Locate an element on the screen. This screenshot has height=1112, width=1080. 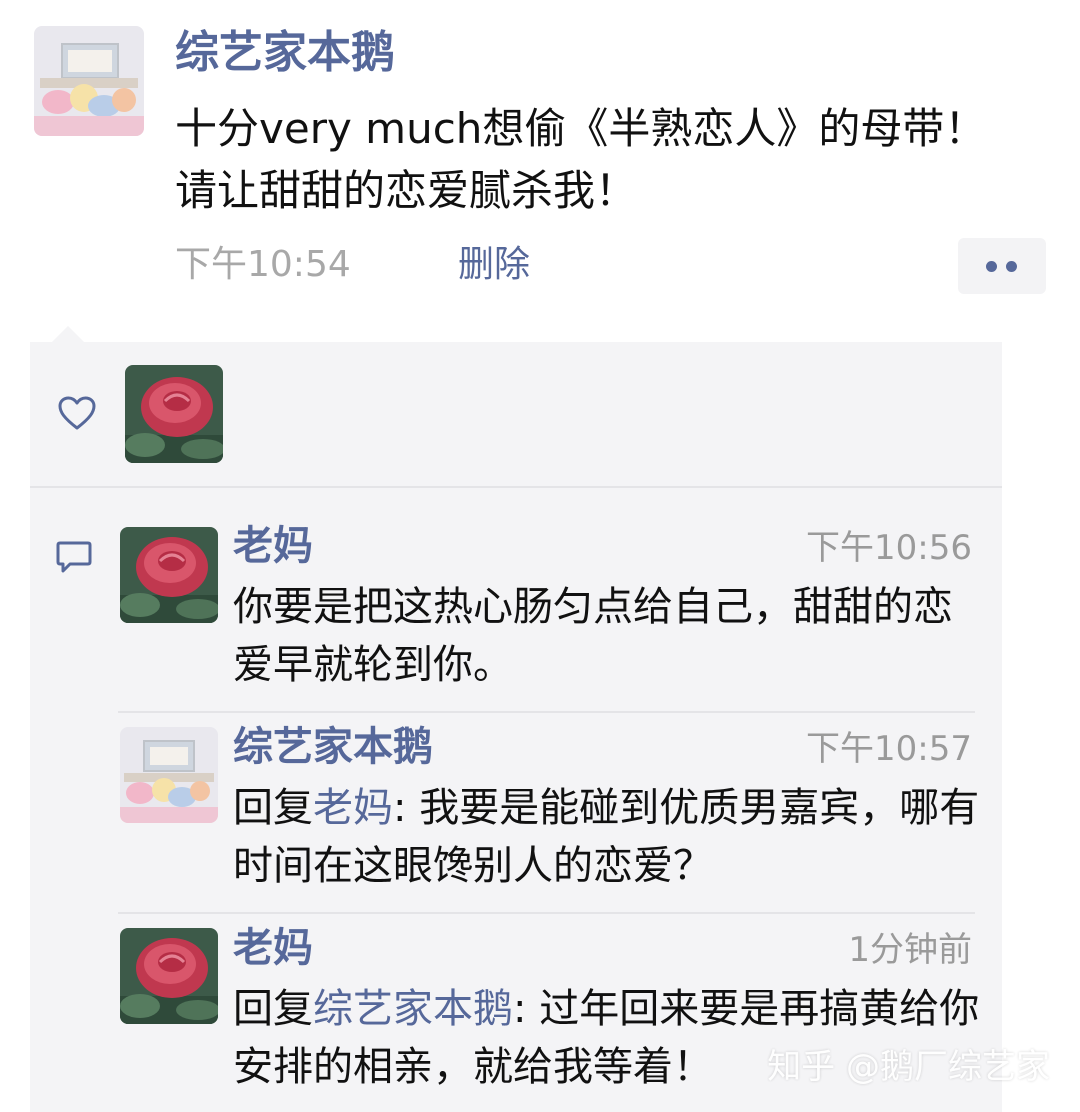
comment-text: 你要是把这热心肠匀点给自己，甜甜的恋爱早就轮到你。 is located at coordinates (593, 636).